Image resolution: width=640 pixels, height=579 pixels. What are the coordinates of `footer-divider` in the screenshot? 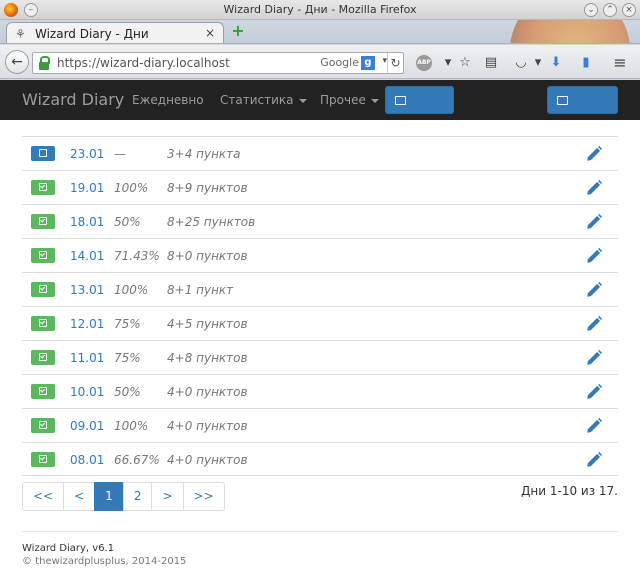 It's located at (320, 531).